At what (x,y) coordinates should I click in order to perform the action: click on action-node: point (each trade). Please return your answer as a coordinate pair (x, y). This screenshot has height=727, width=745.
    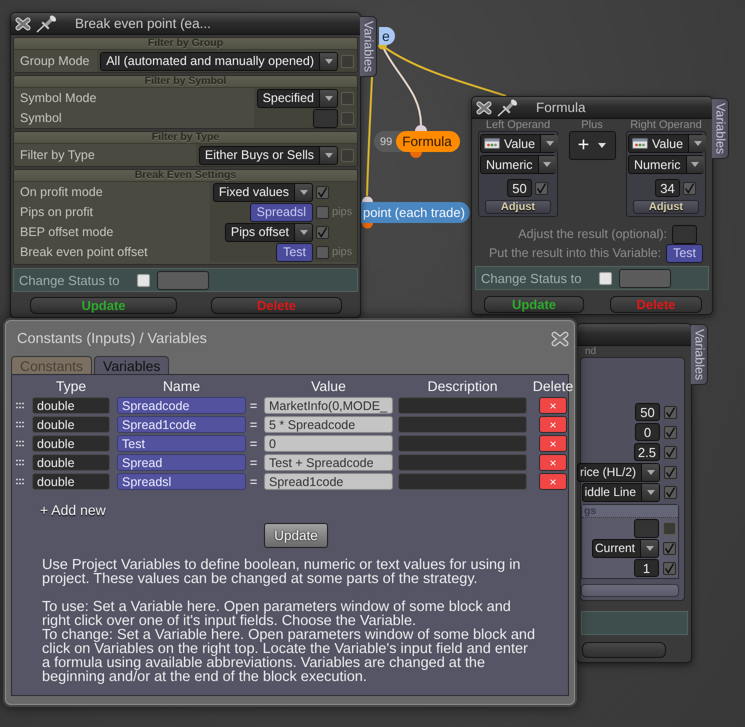
    Looking at the image, I should click on (415, 212).